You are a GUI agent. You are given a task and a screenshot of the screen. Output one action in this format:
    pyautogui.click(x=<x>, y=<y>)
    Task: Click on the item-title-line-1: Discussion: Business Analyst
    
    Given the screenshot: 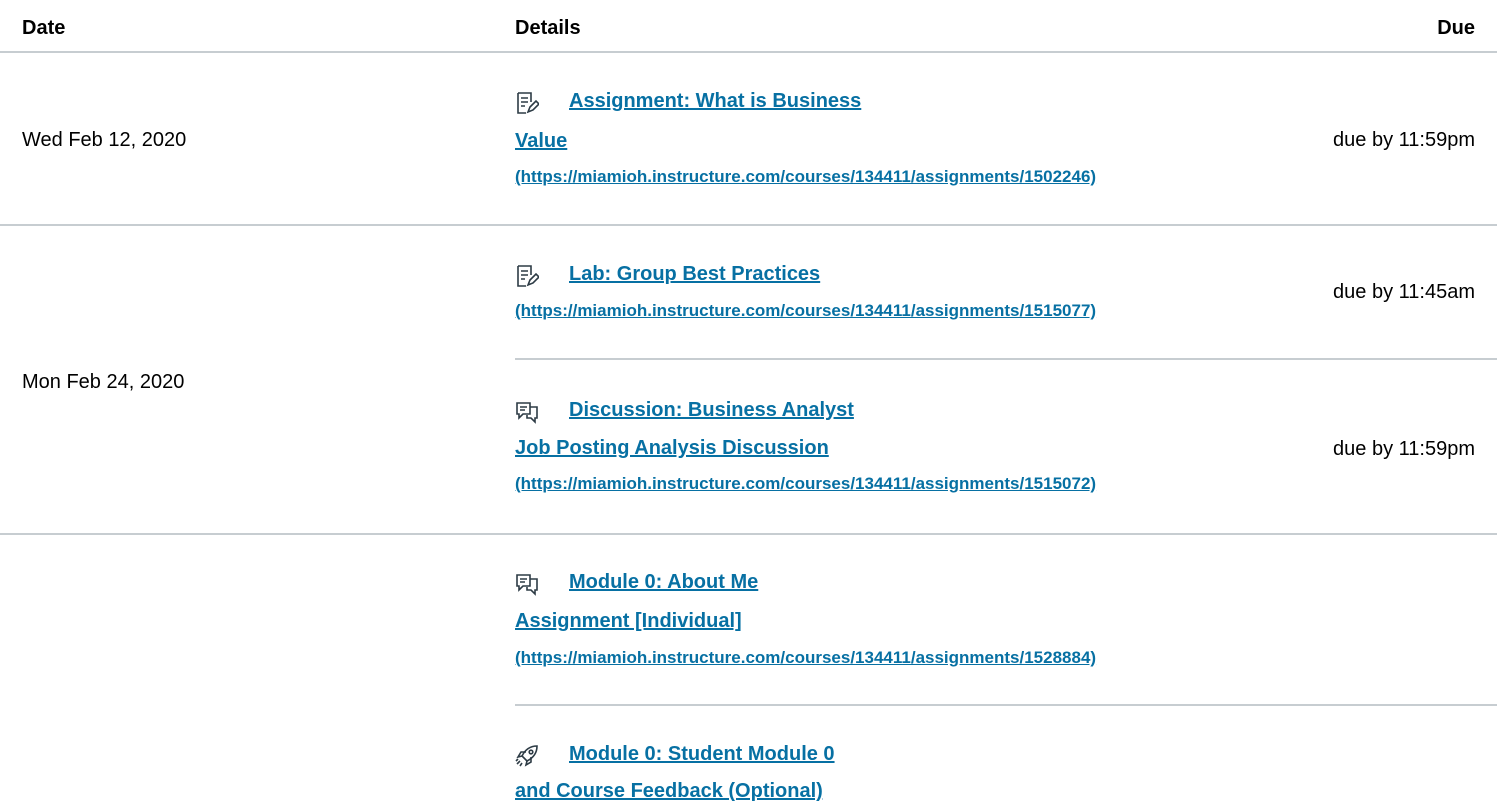 What is the action you would take?
    pyautogui.click(x=711, y=410)
    